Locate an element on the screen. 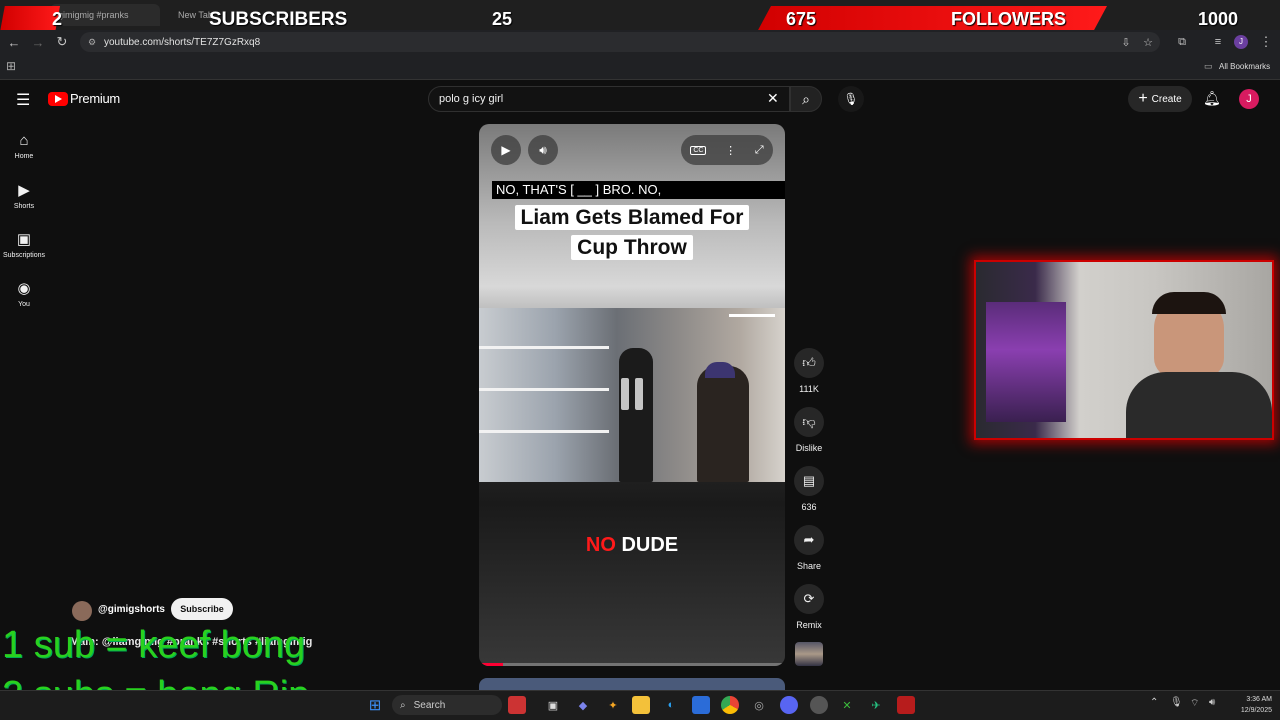 The width and height of the screenshot is (1280, 720). store-aisle-scene is located at coordinates (632, 395).